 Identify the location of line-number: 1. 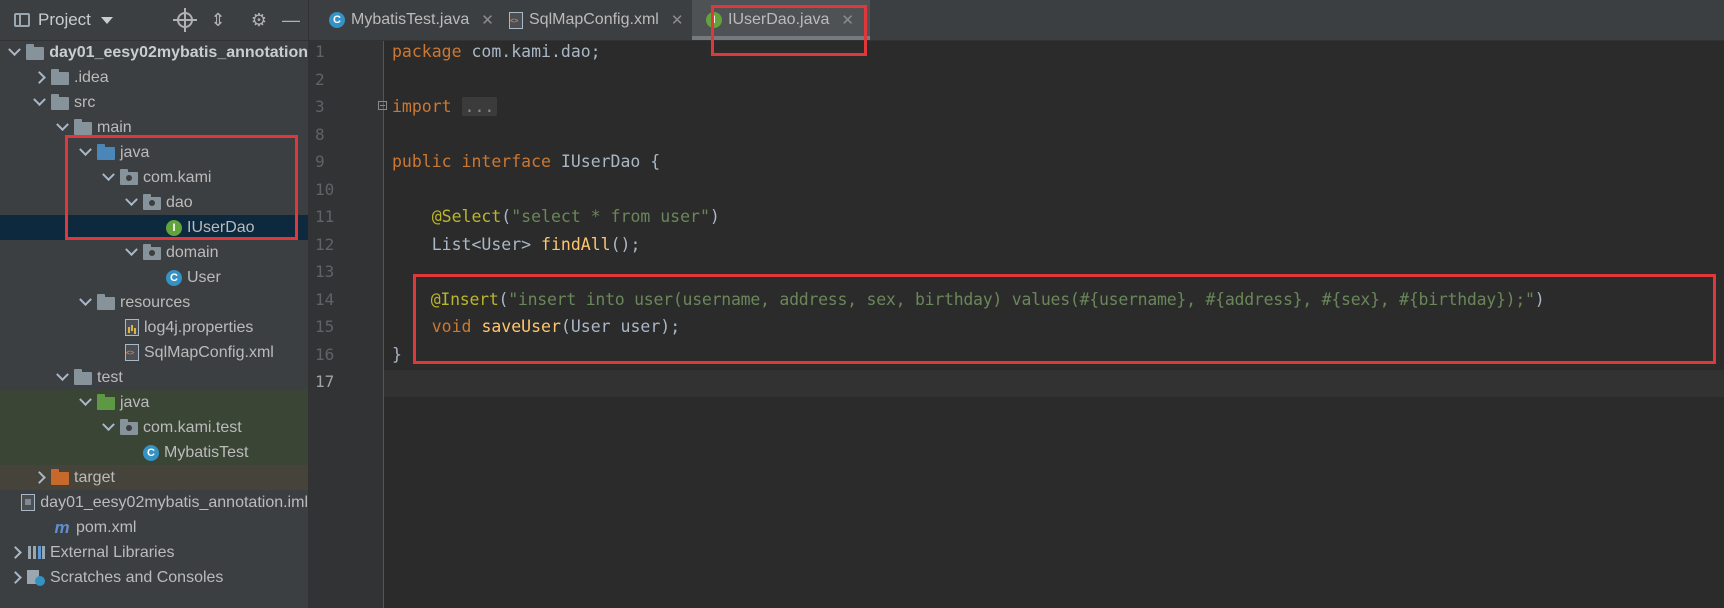
(320, 51).